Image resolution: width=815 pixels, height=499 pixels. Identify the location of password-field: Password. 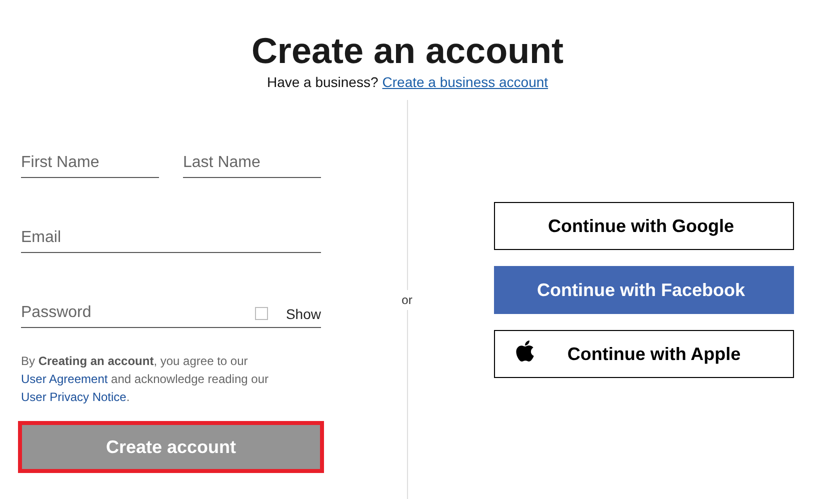
(138, 313).